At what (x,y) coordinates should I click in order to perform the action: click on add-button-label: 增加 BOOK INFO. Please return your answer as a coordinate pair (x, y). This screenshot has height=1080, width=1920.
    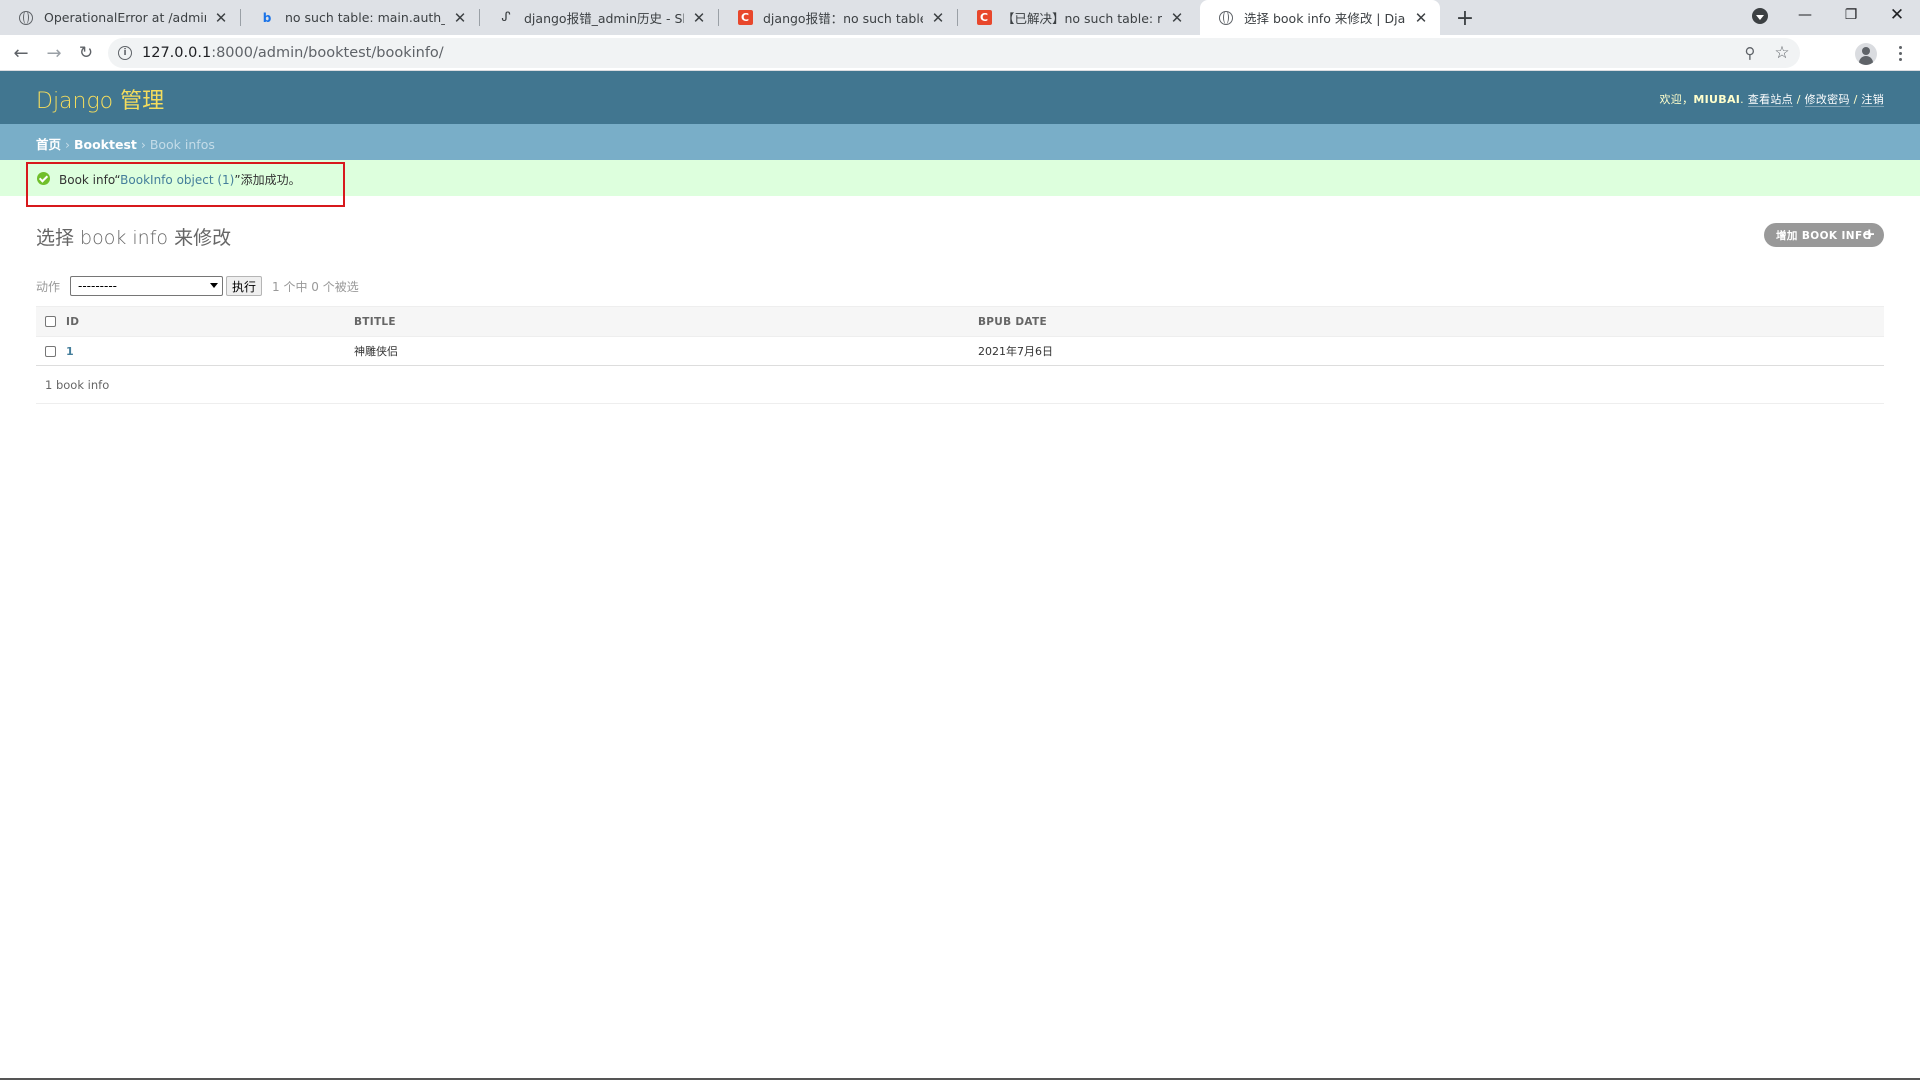
    Looking at the image, I should click on (1824, 235).